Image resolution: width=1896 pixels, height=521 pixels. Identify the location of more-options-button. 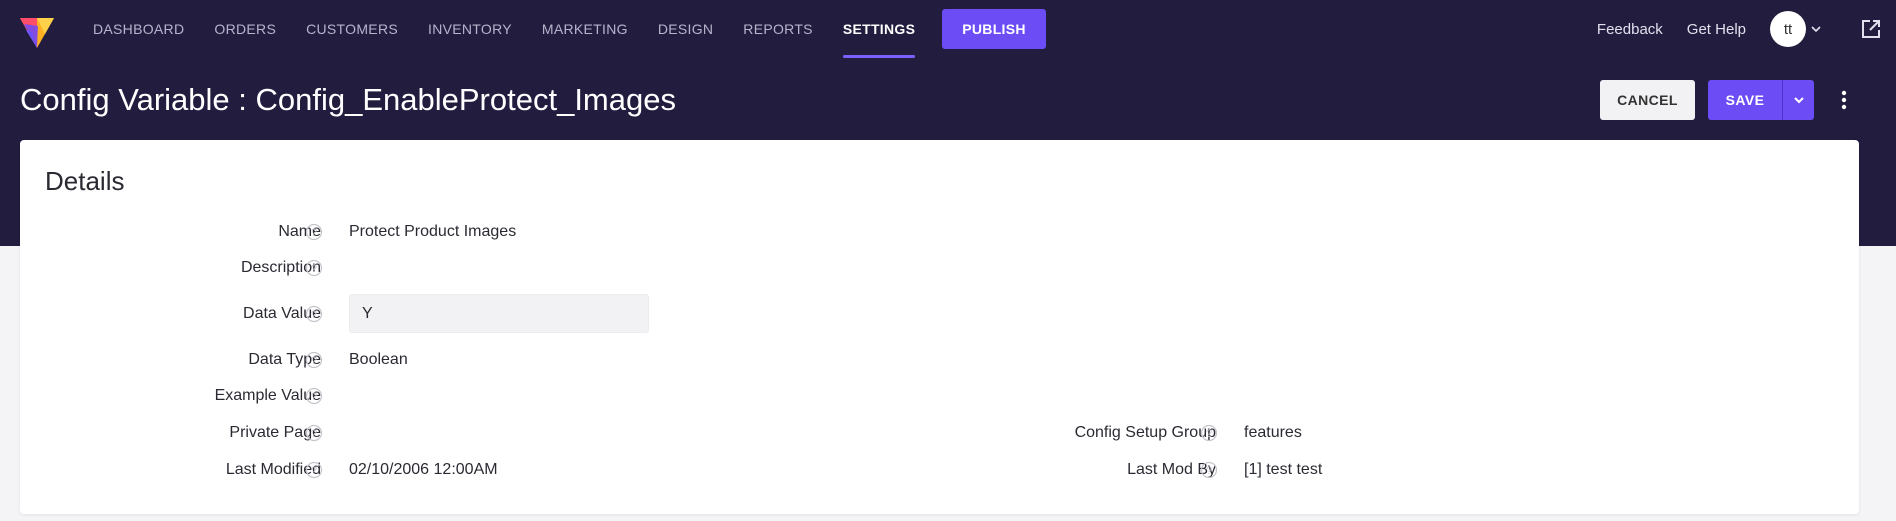
(1844, 100).